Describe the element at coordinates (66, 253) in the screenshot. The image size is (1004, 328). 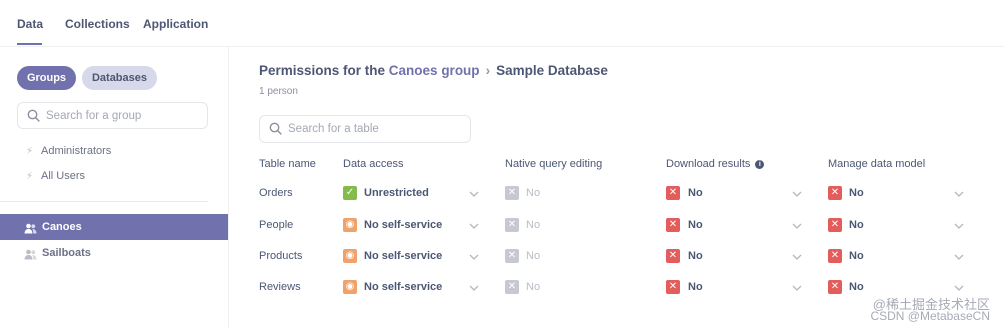
I see `sidebar-item-label: Sailboats` at that location.